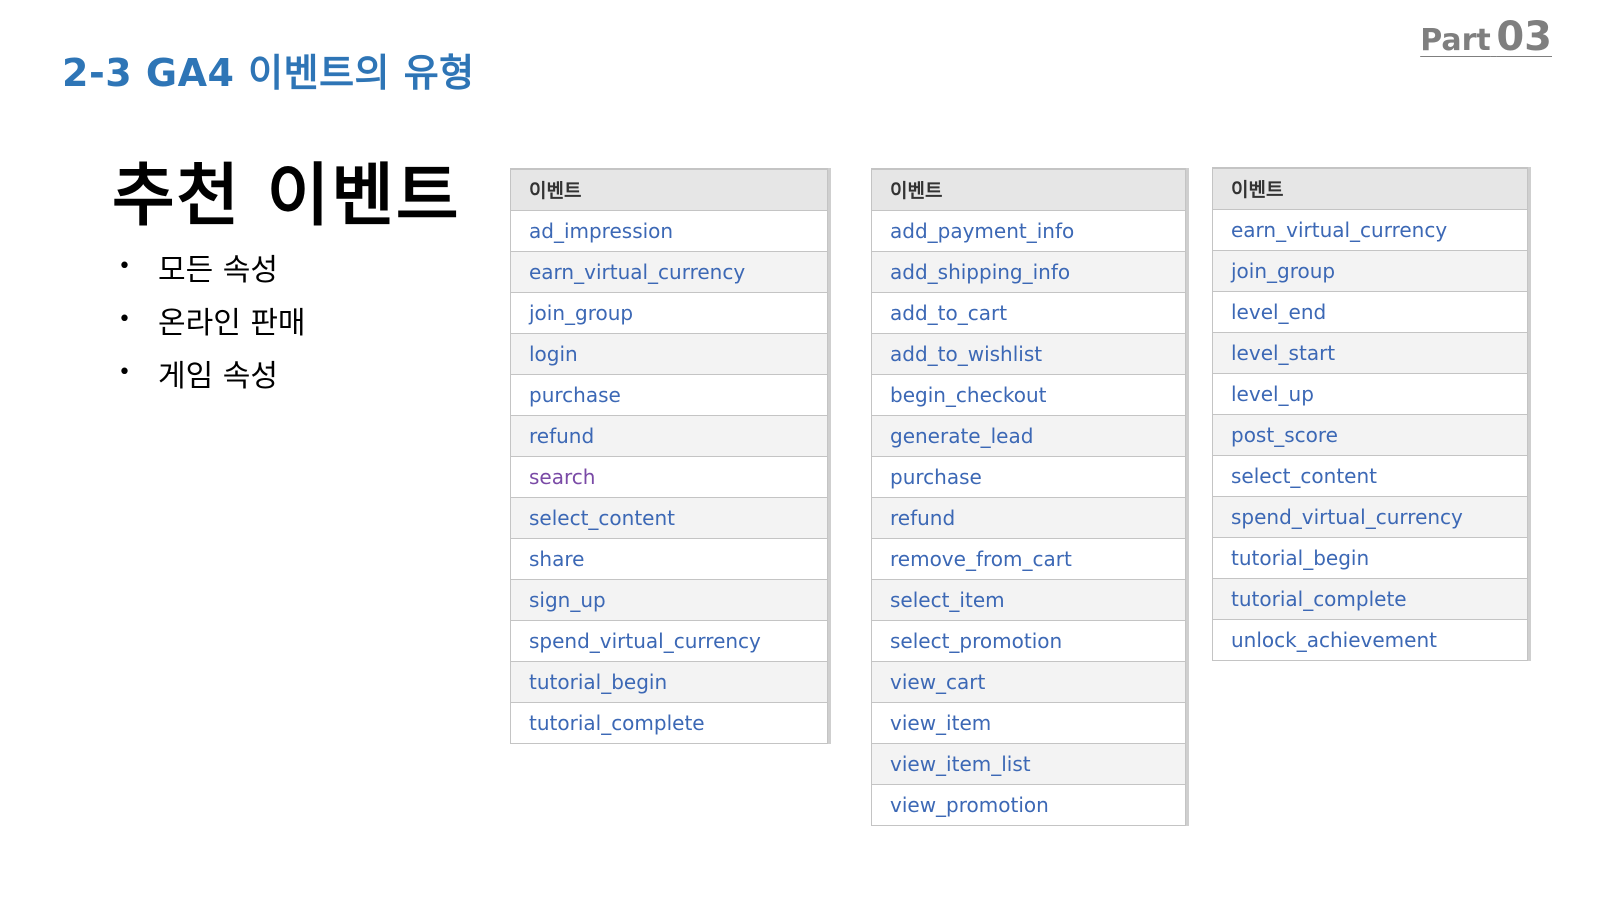 The height and width of the screenshot is (900, 1600). I want to click on table-row: add_payment_info, so click(1028, 230).